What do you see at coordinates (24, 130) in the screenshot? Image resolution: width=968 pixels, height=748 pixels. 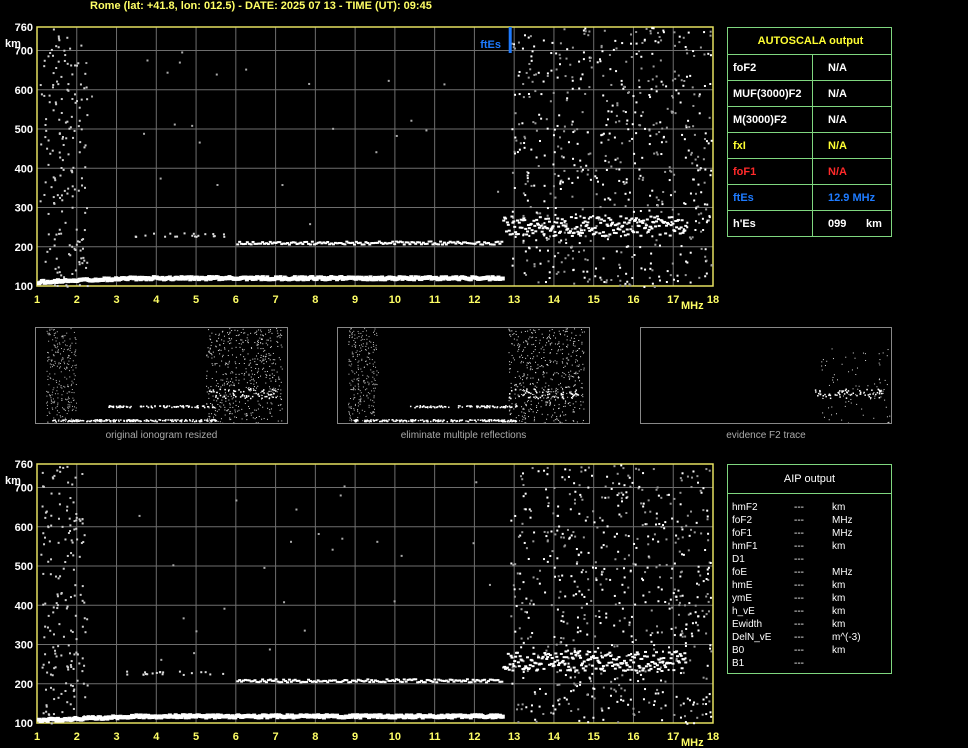 I see `y-tick-label: 500` at bounding box center [24, 130].